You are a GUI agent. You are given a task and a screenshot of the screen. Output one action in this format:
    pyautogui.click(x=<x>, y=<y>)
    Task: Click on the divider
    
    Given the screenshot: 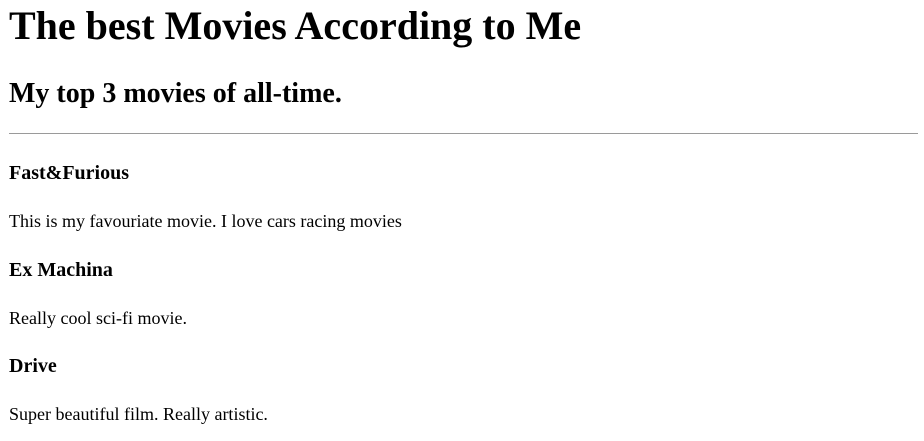 What is the action you would take?
    pyautogui.click(x=463, y=133)
    